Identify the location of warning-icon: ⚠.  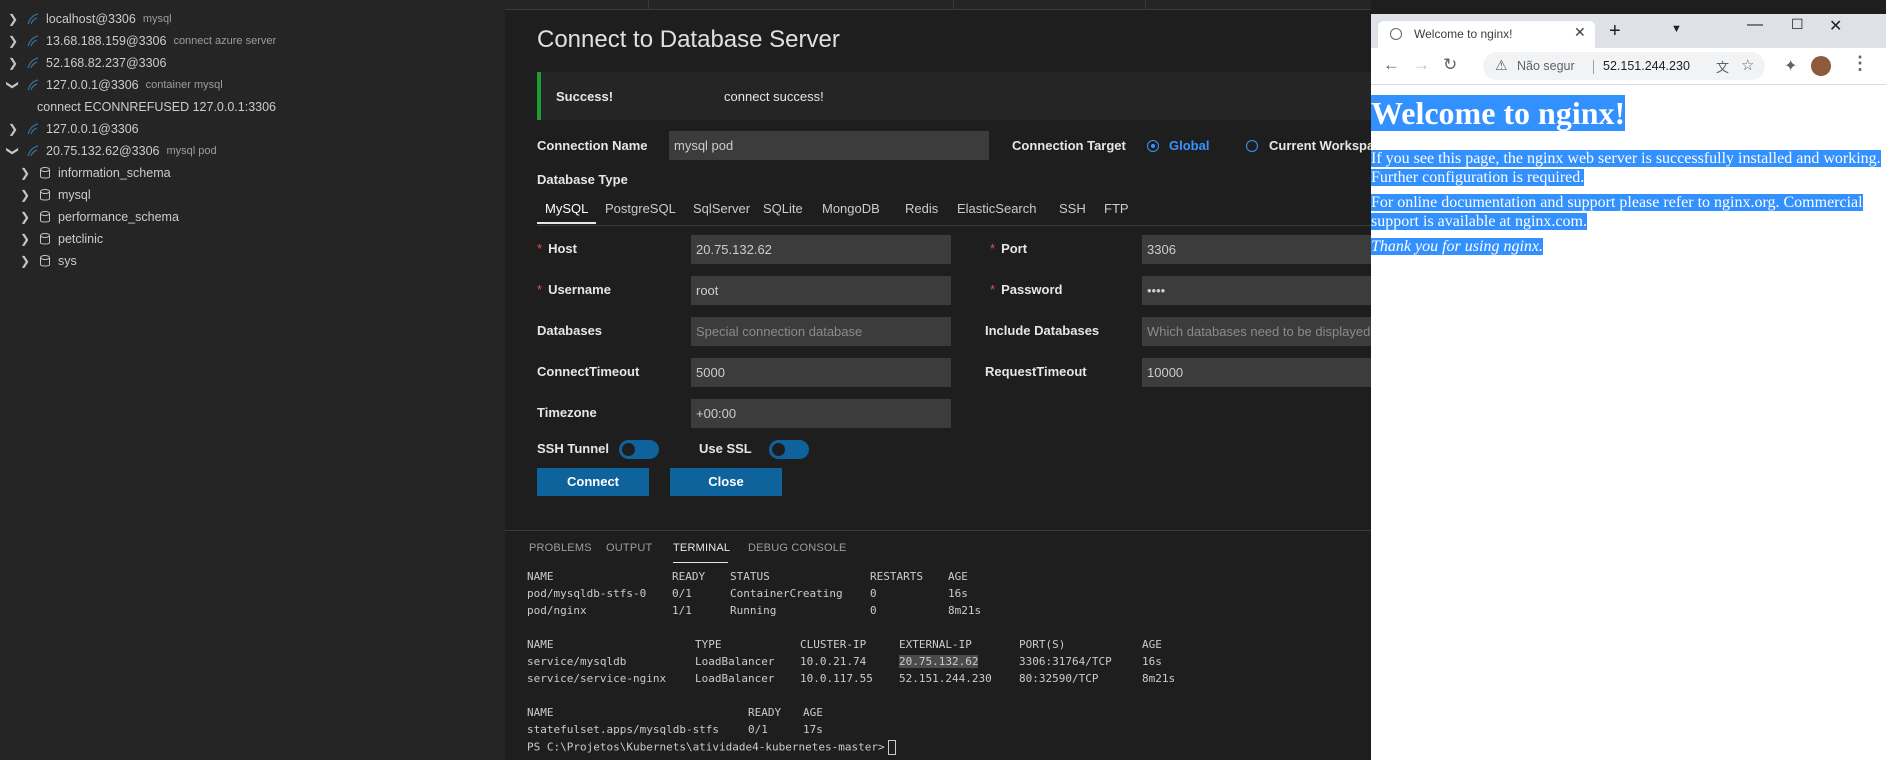
(1501, 65).